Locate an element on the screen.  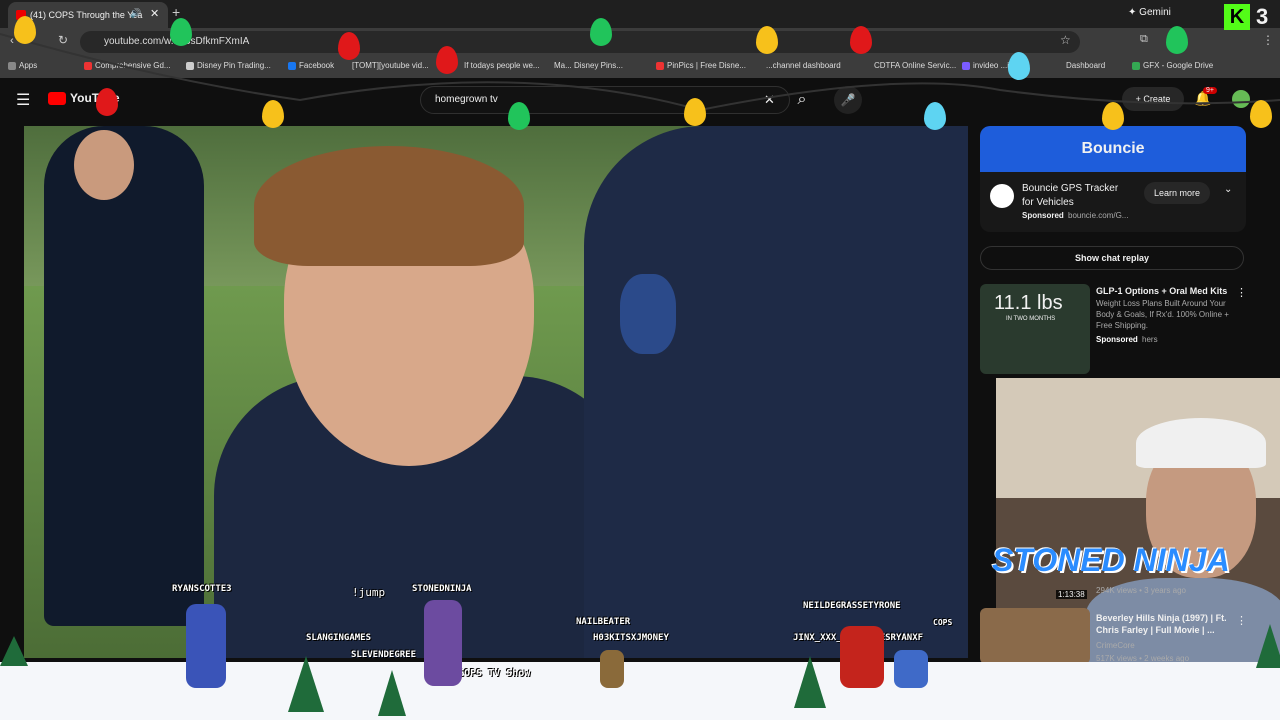
police-patch-icon is located at coordinates (648, 314).